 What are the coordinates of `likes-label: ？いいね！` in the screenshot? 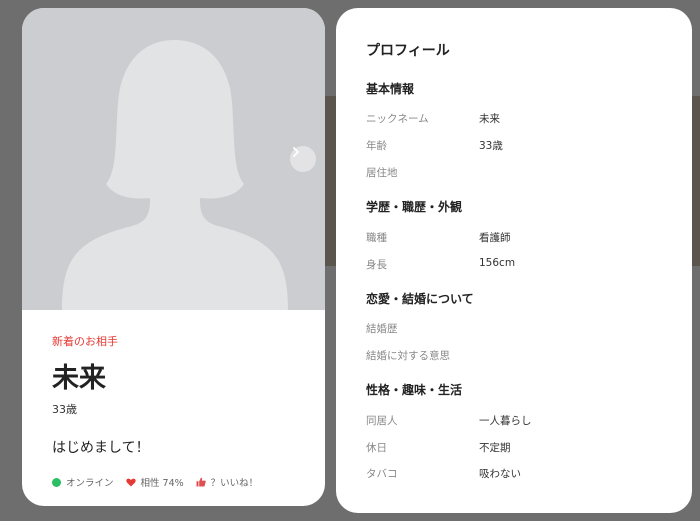 It's located at (234, 483).